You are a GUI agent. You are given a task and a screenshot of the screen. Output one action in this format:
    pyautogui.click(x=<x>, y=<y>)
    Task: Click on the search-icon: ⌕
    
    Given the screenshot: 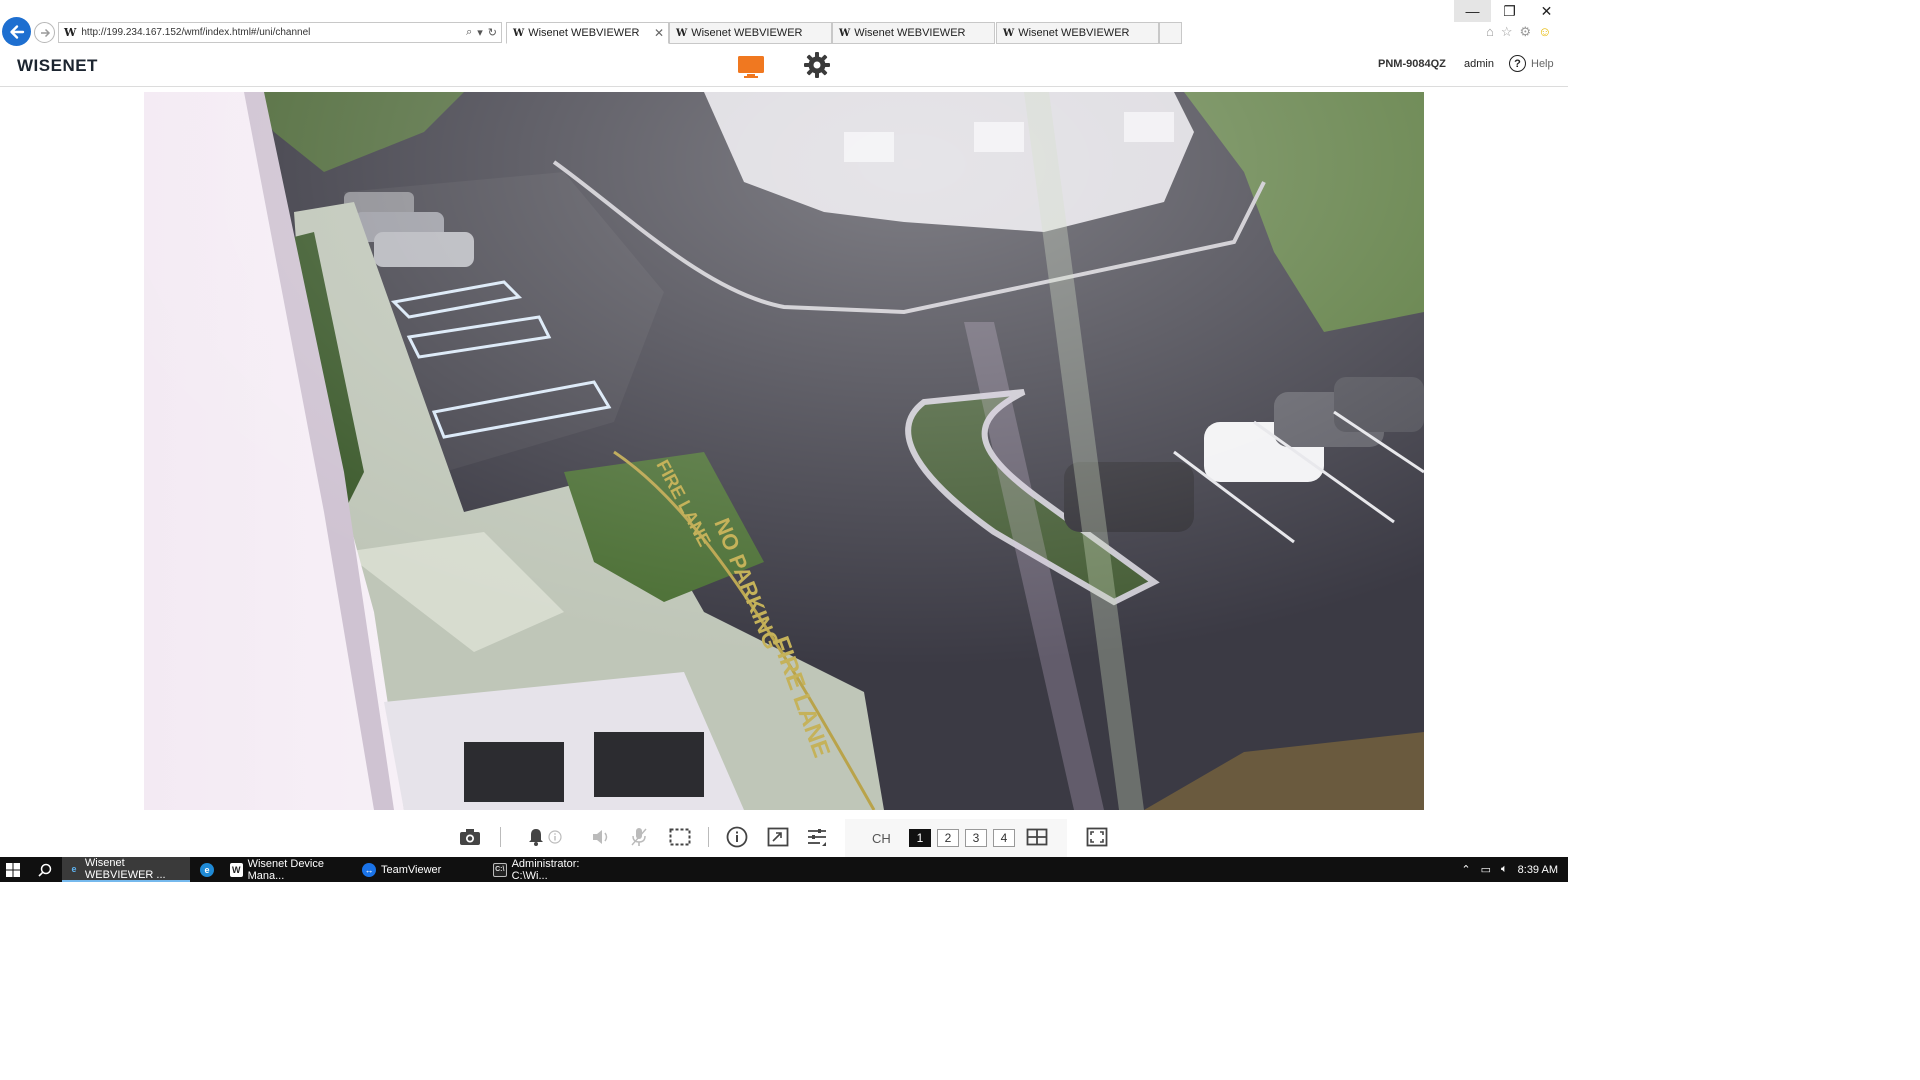 What is the action you would take?
    pyautogui.click(x=469, y=32)
    